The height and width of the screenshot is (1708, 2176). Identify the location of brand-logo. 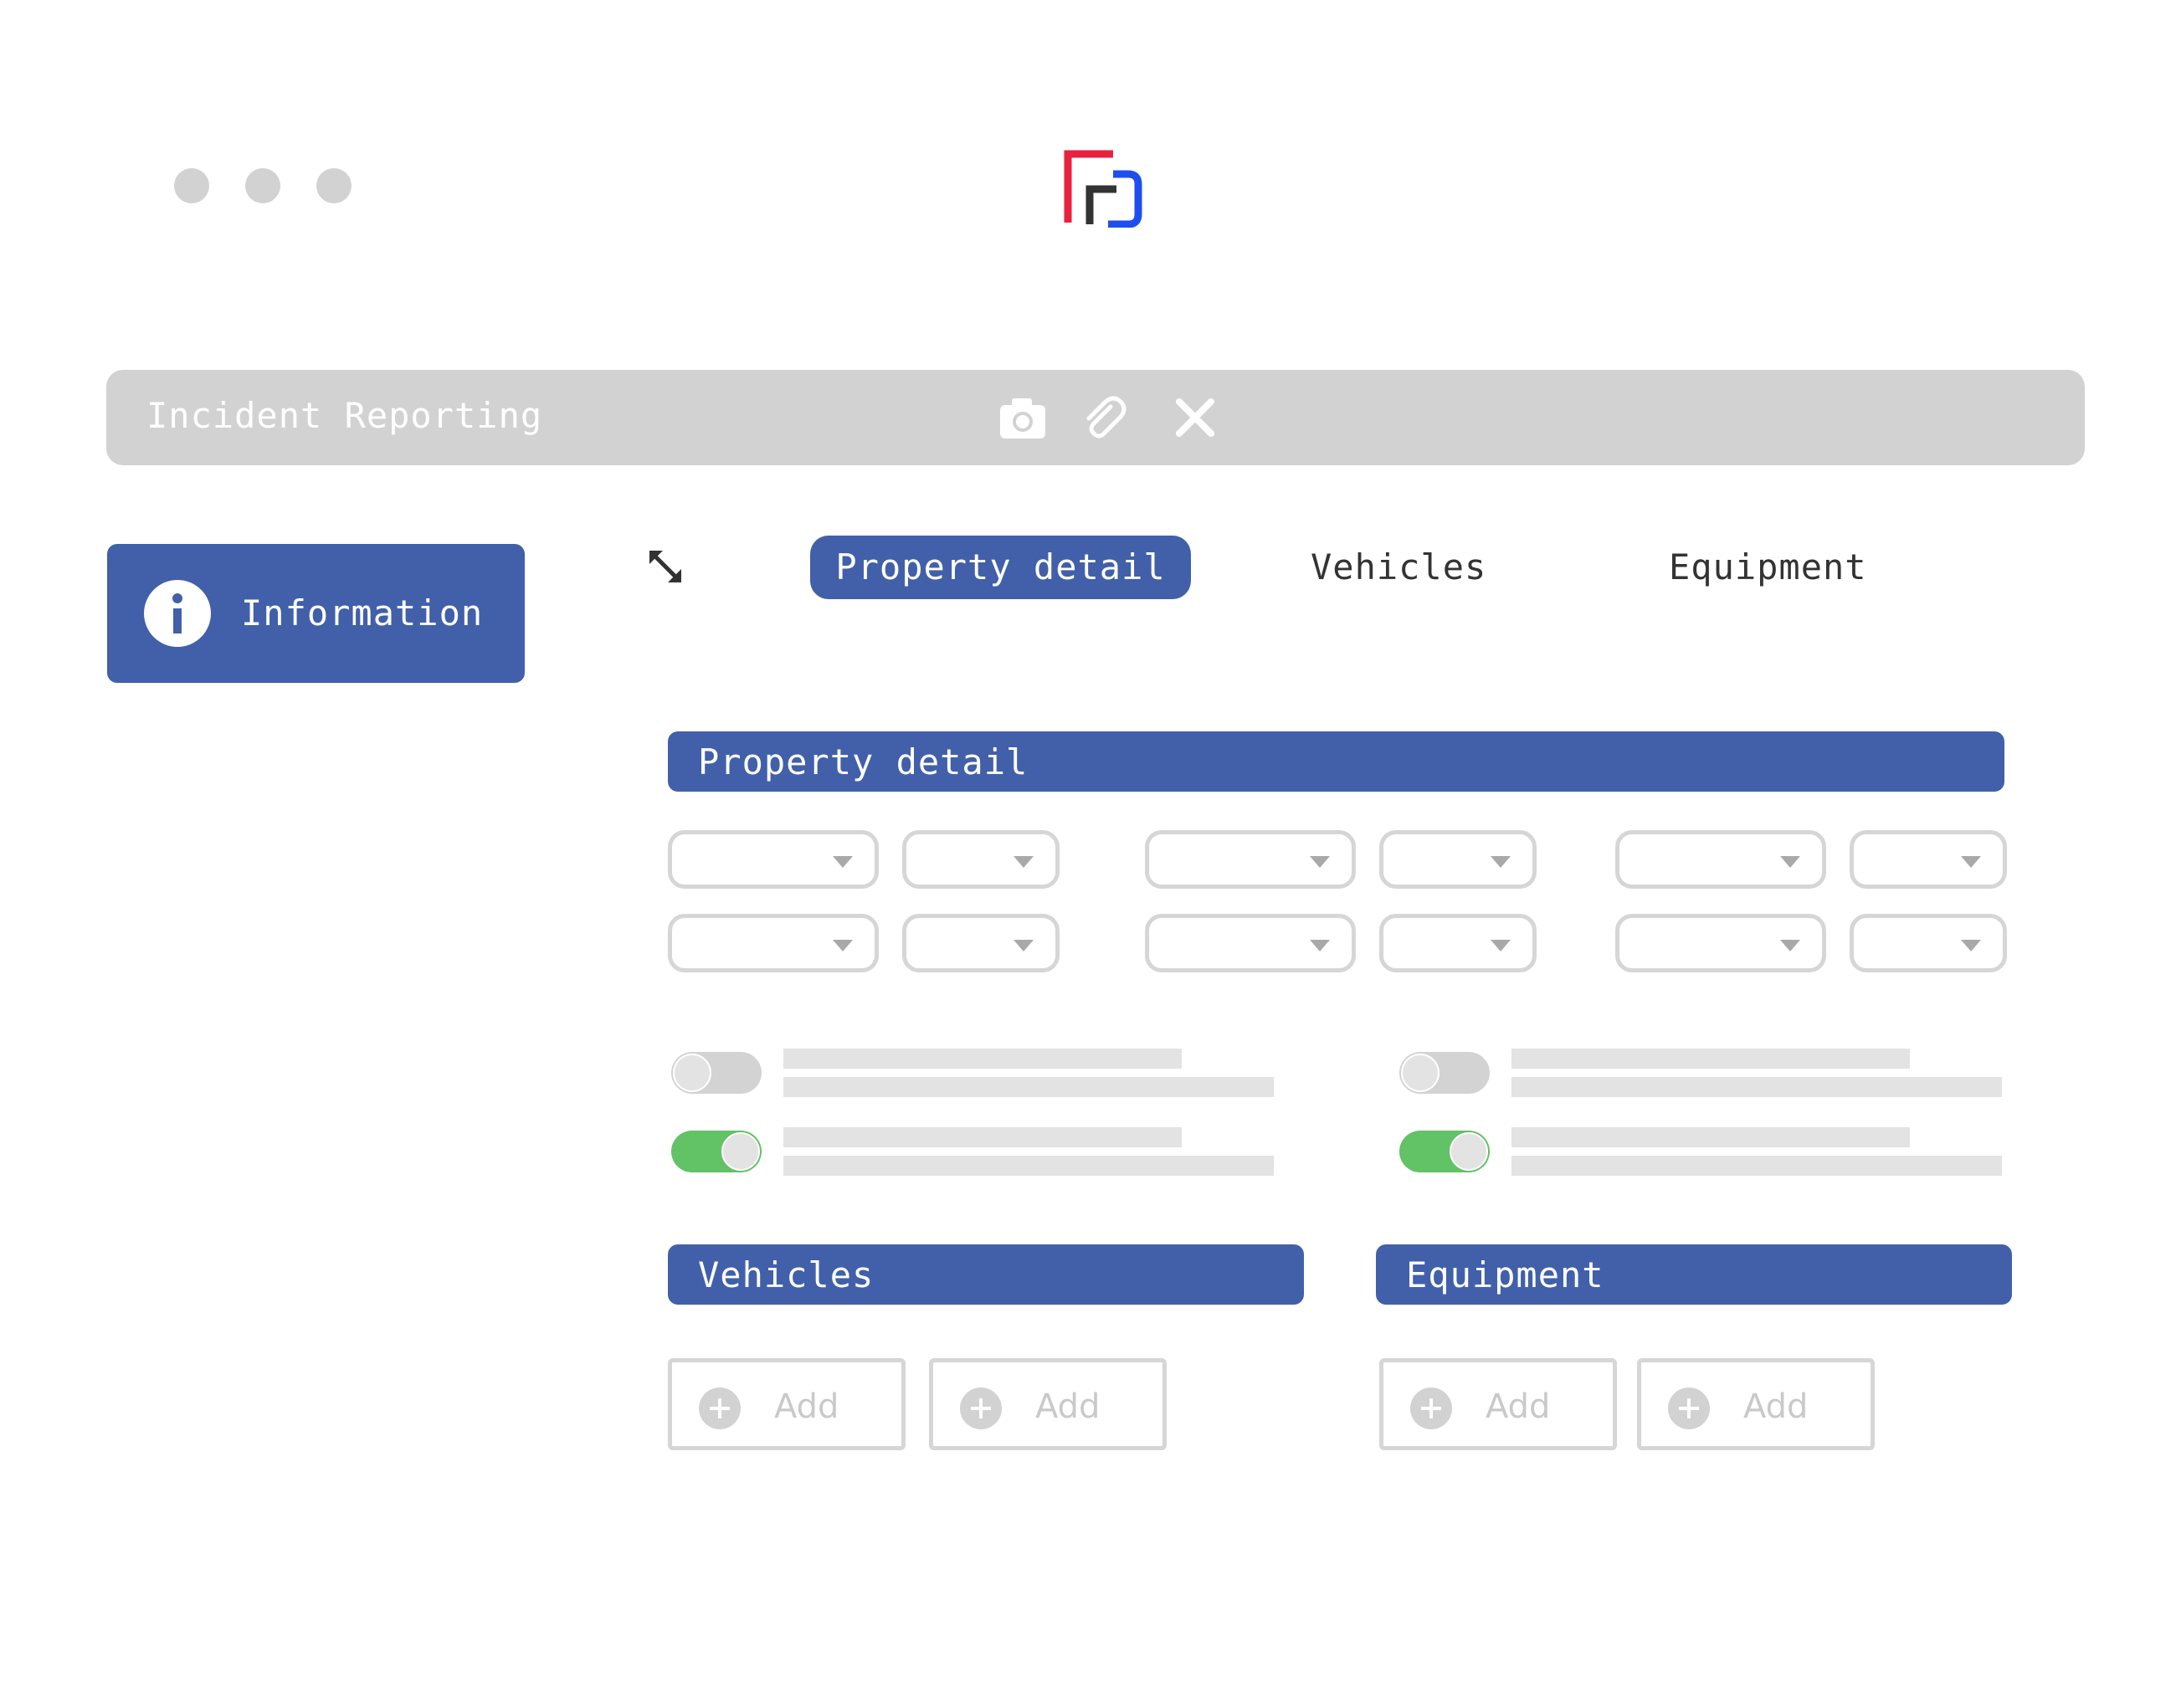
(1103, 189).